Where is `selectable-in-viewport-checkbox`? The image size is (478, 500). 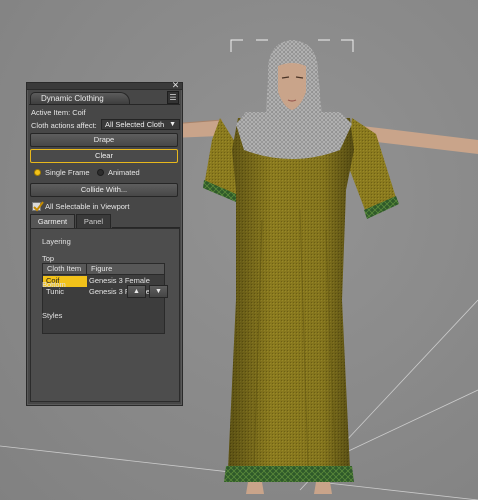 selectable-in-viewport-checkbox is located at coordinates (38, 206).